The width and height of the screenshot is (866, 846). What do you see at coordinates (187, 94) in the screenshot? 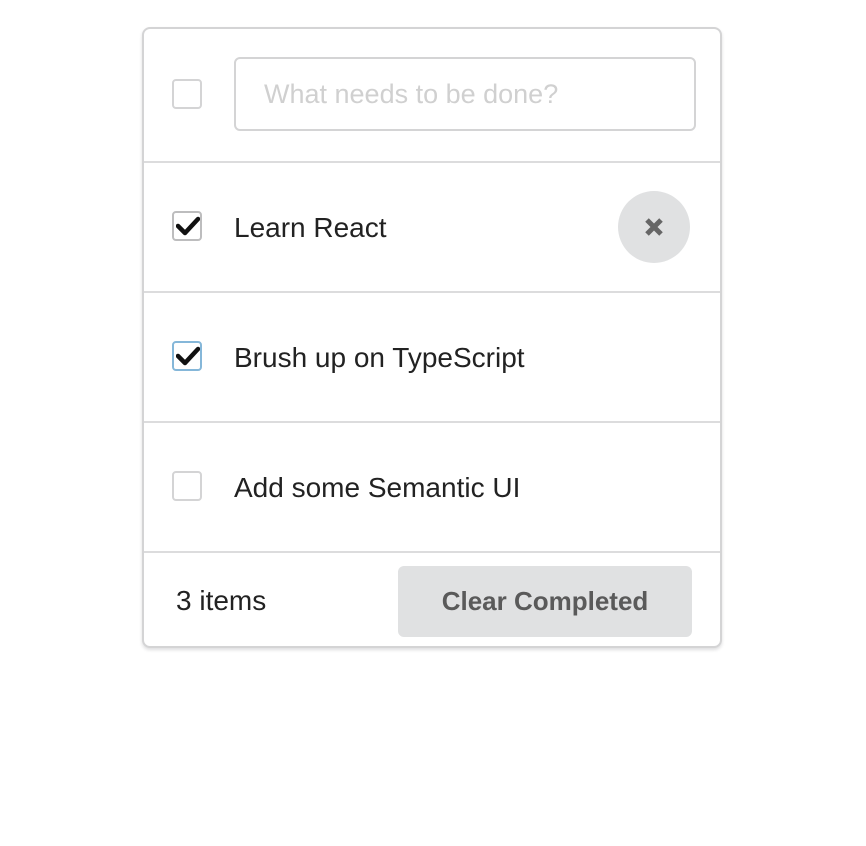
I see `toggle-all-checkbox` at bounding box center [187, 94].